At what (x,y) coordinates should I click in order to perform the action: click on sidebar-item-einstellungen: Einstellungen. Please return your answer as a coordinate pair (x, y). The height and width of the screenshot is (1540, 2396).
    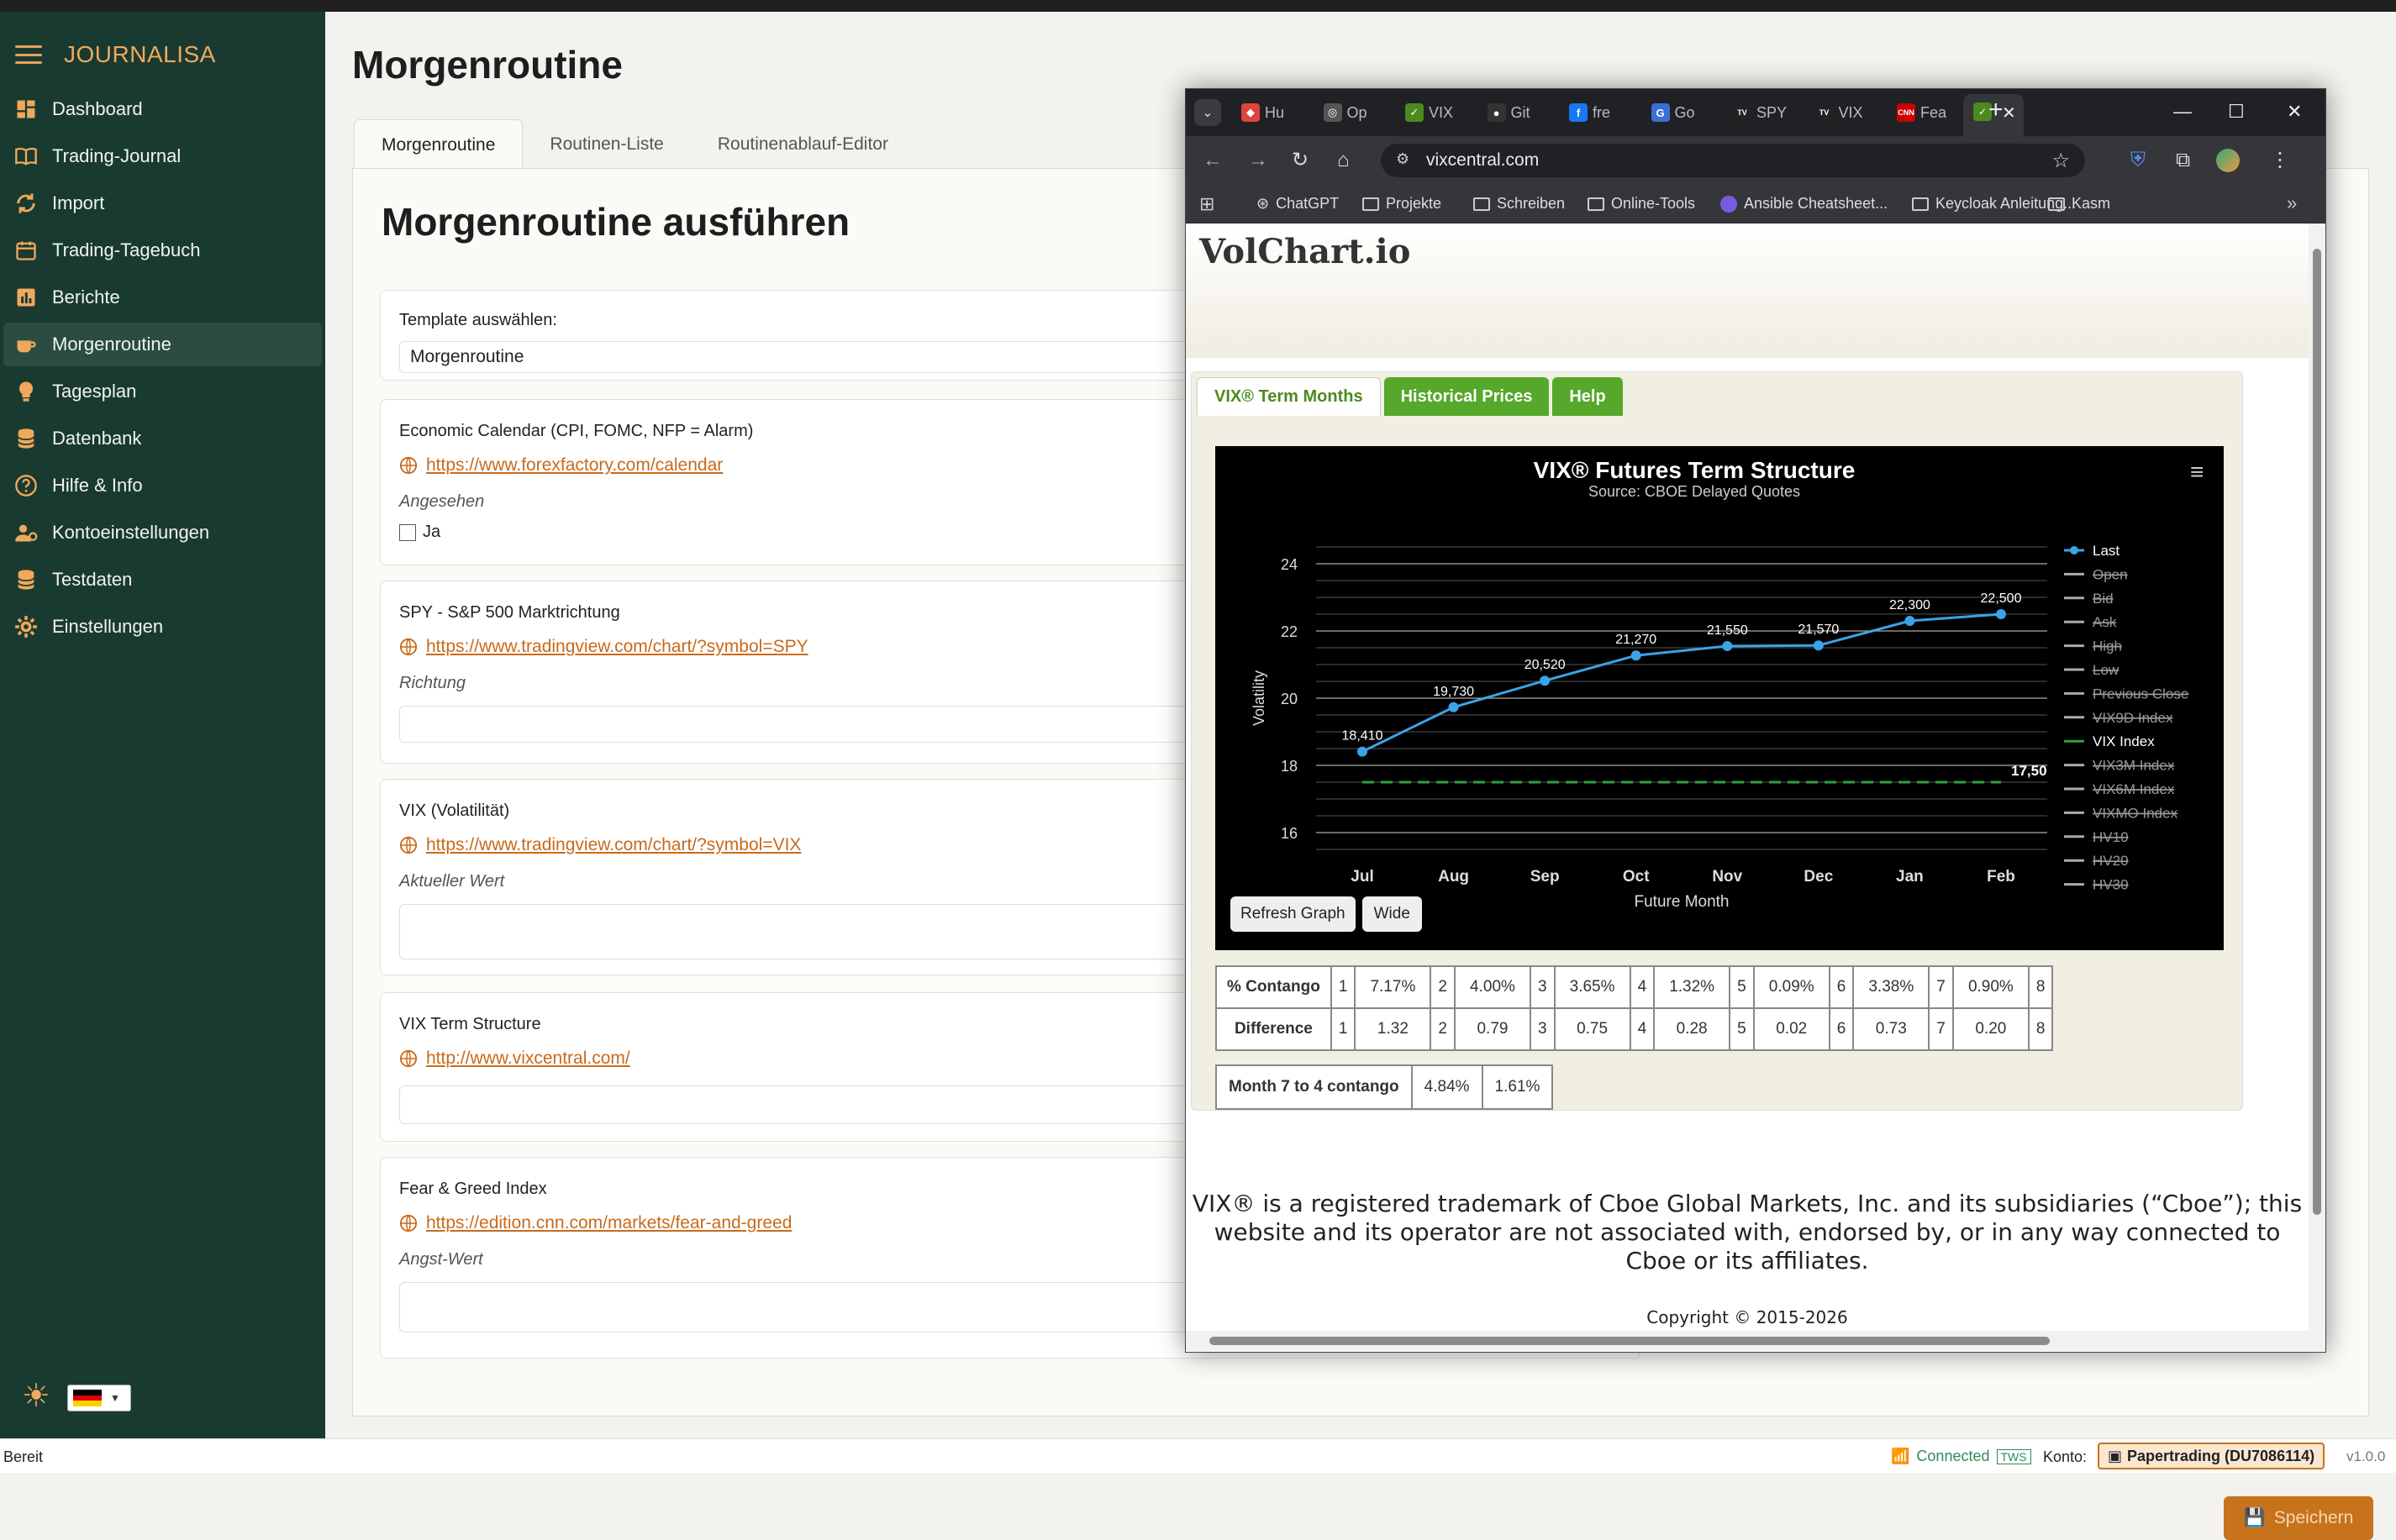
    Looking at the image, I should click on (162, 627).